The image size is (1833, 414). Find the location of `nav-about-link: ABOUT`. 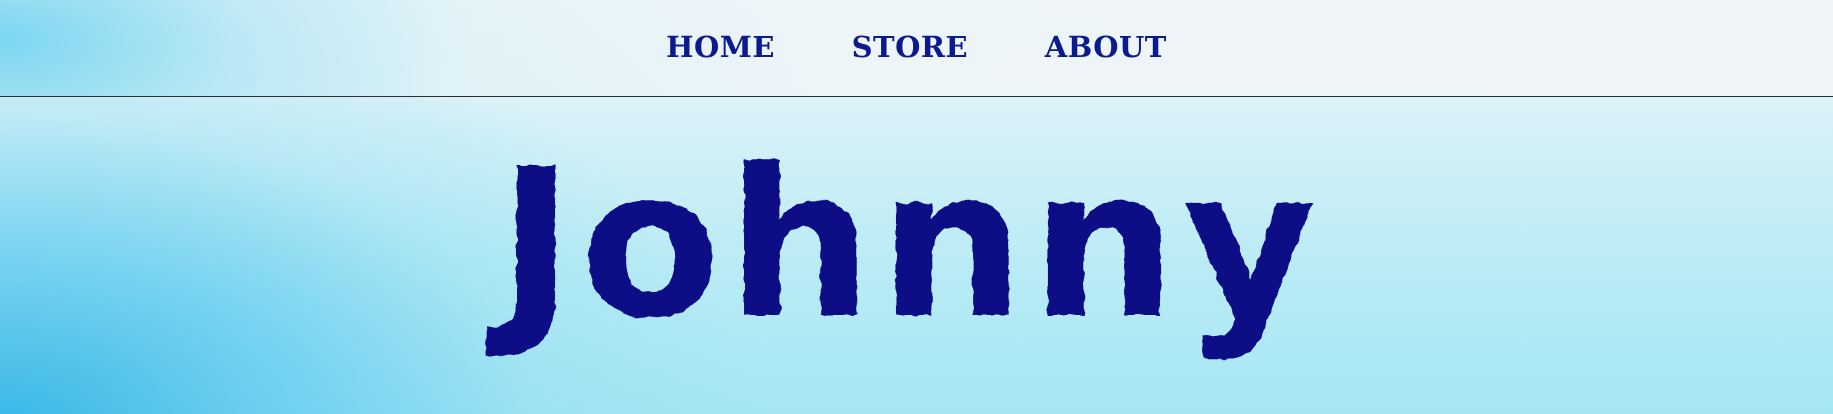

nav-about-link: ABOUT is located at coordinates (1106, 47).